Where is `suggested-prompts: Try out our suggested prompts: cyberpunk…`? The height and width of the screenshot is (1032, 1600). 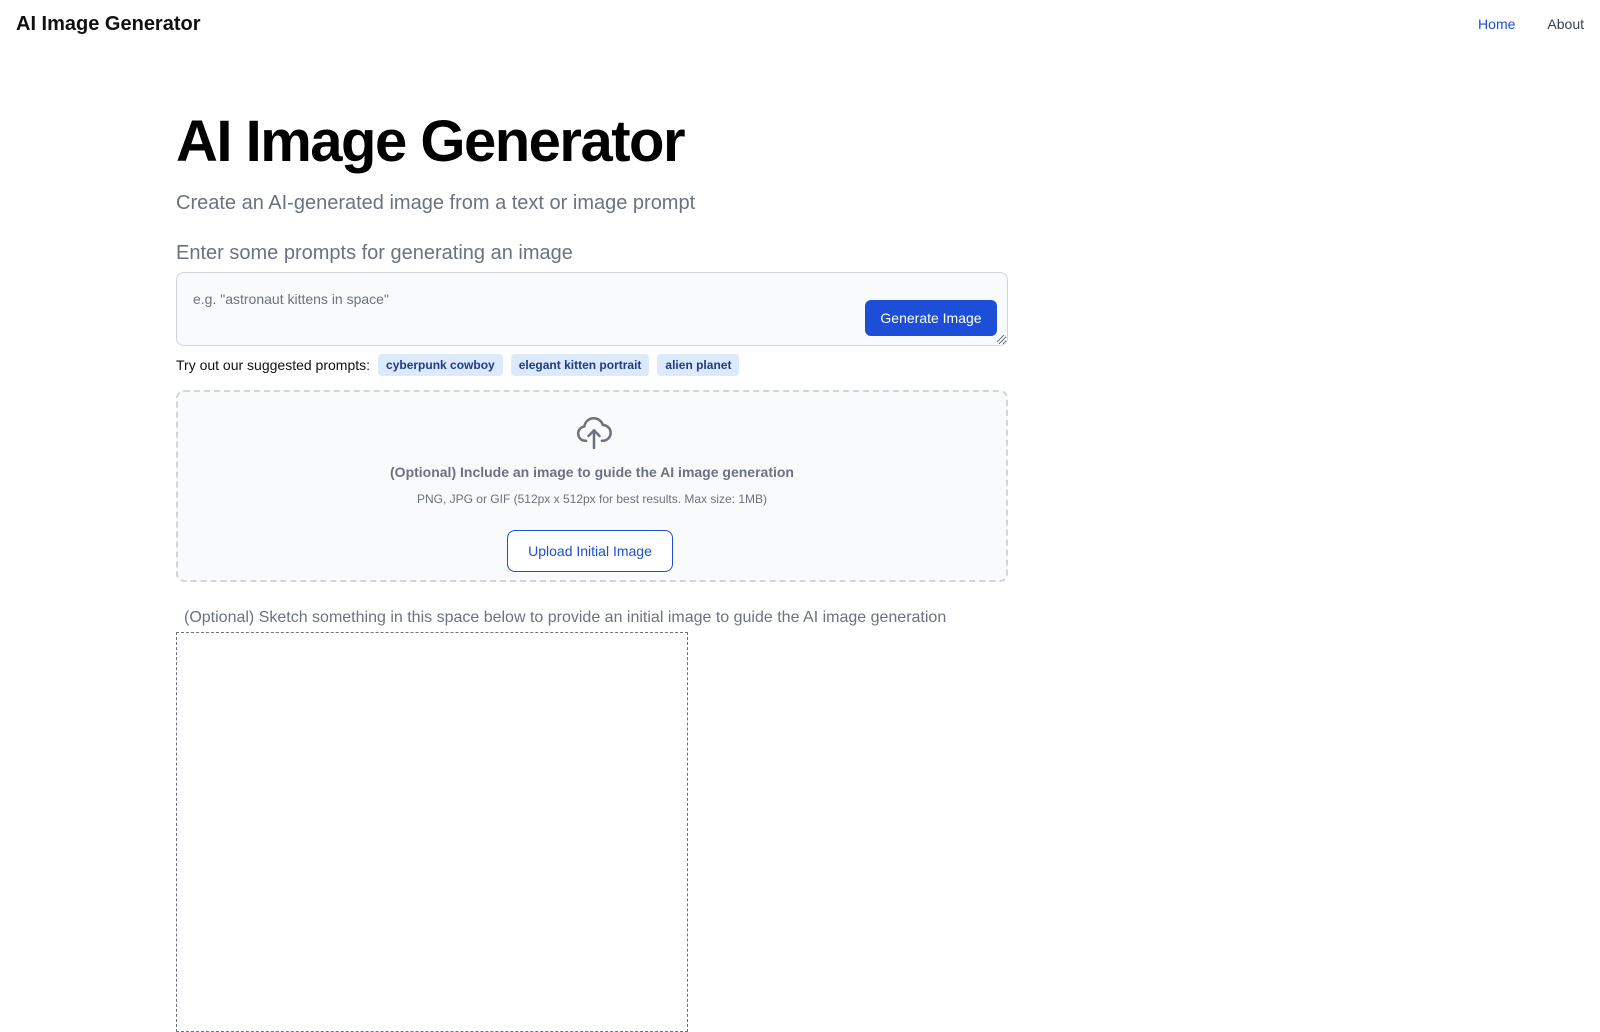 suggested-prompts: Try out our suggested prompts: cyberpunk… is located at coordinates (592, 365).